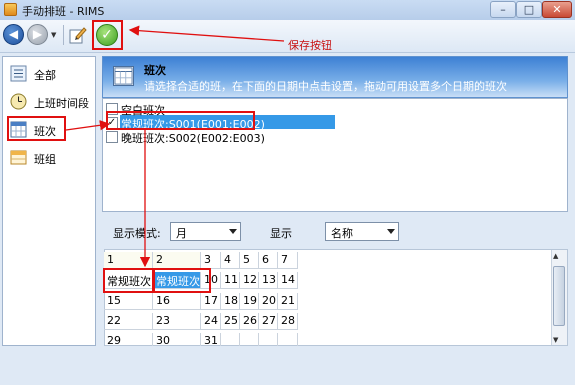  Describe the element at coordinates (287, 365) in the screenshot. I see `bottom-strip` at that location.